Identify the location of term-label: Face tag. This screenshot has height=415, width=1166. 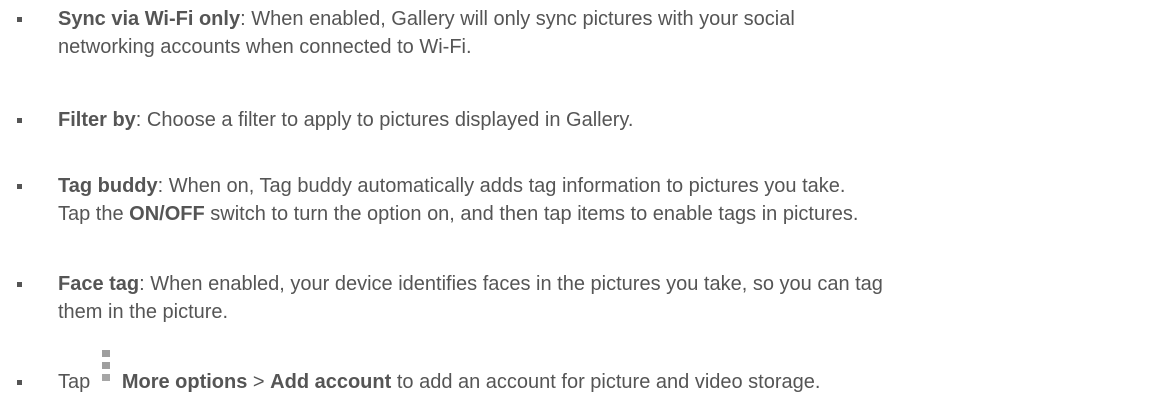
(99, 284).